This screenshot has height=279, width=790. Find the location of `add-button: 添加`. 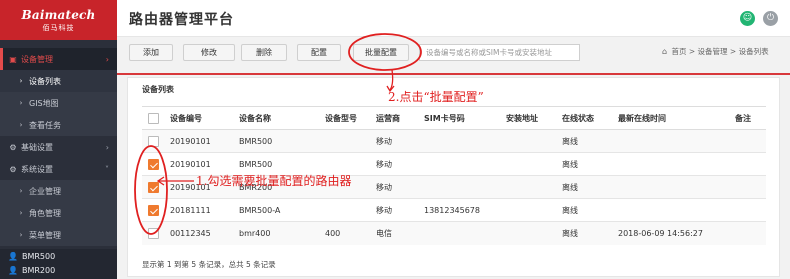

add-button: 添加 is located at coordinates (151, 52).